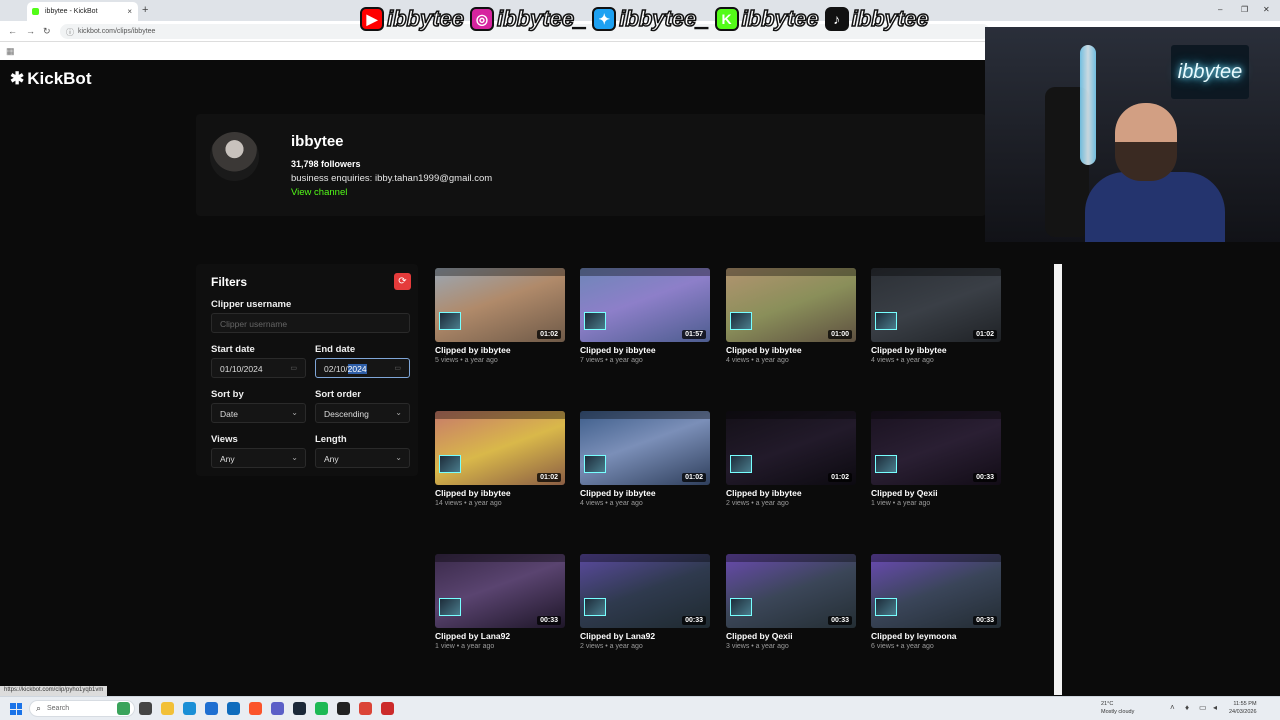 The width and height of the screenshot is (1280, 720). What do you see at coordinates (299, 708) in the screenshot?
I see `taskbar-app-steam-icon` at bounding box center [299, 708].